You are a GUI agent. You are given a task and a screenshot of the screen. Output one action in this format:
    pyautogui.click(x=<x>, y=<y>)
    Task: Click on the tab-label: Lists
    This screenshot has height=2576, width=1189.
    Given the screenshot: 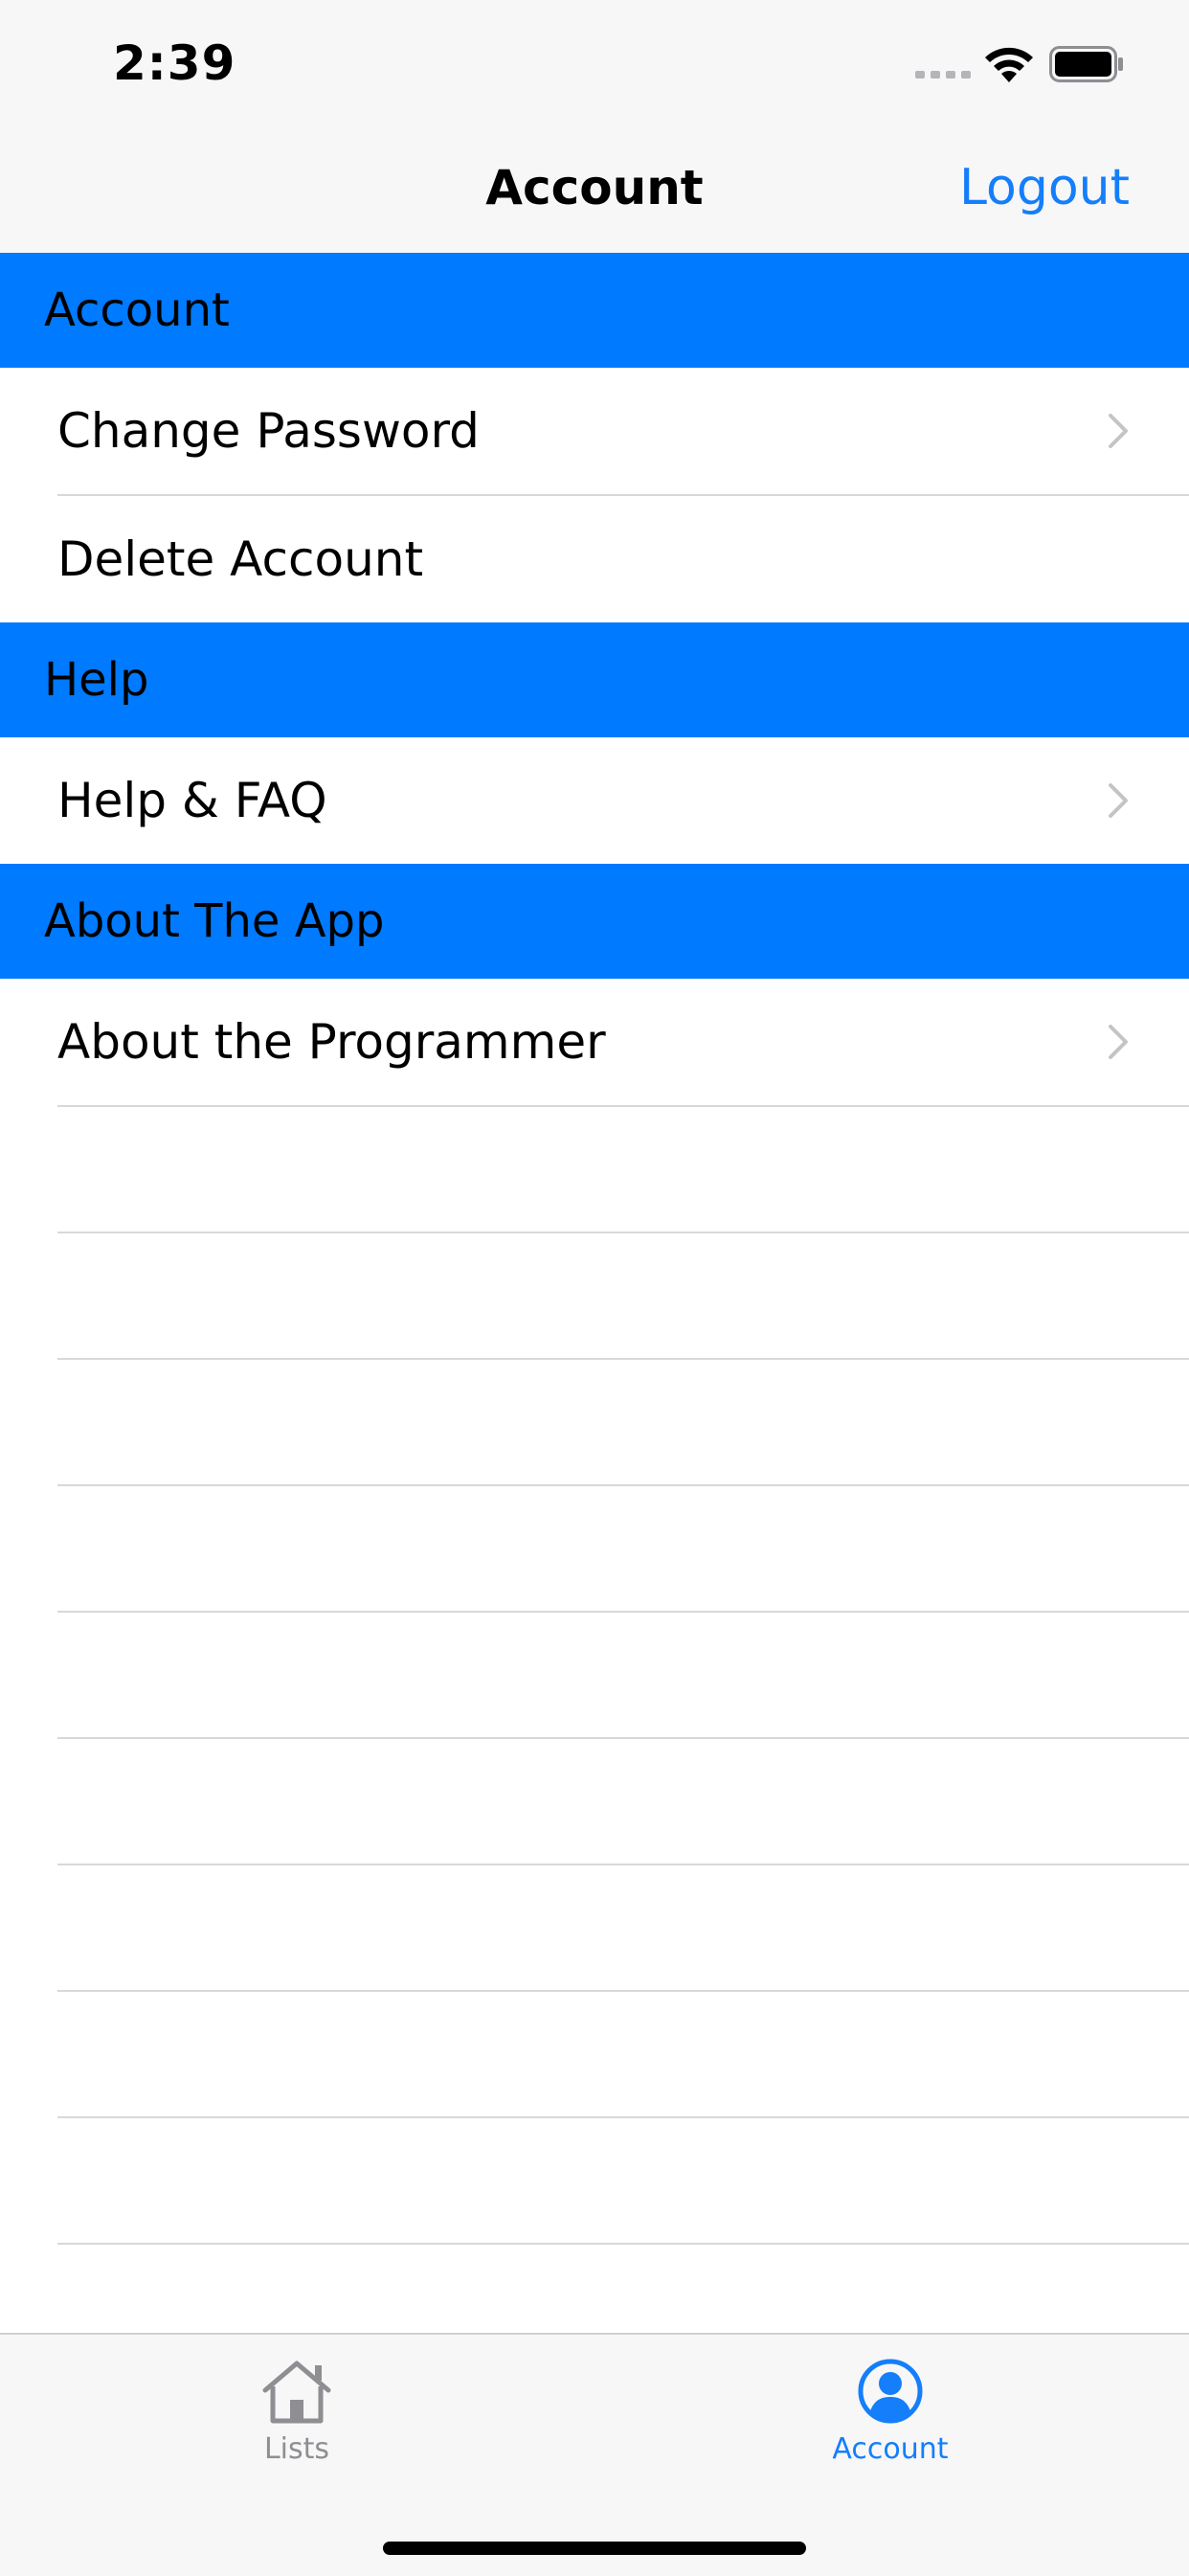 What is the action you would take?
    pyautogui.click(x=296, y=2449)
    